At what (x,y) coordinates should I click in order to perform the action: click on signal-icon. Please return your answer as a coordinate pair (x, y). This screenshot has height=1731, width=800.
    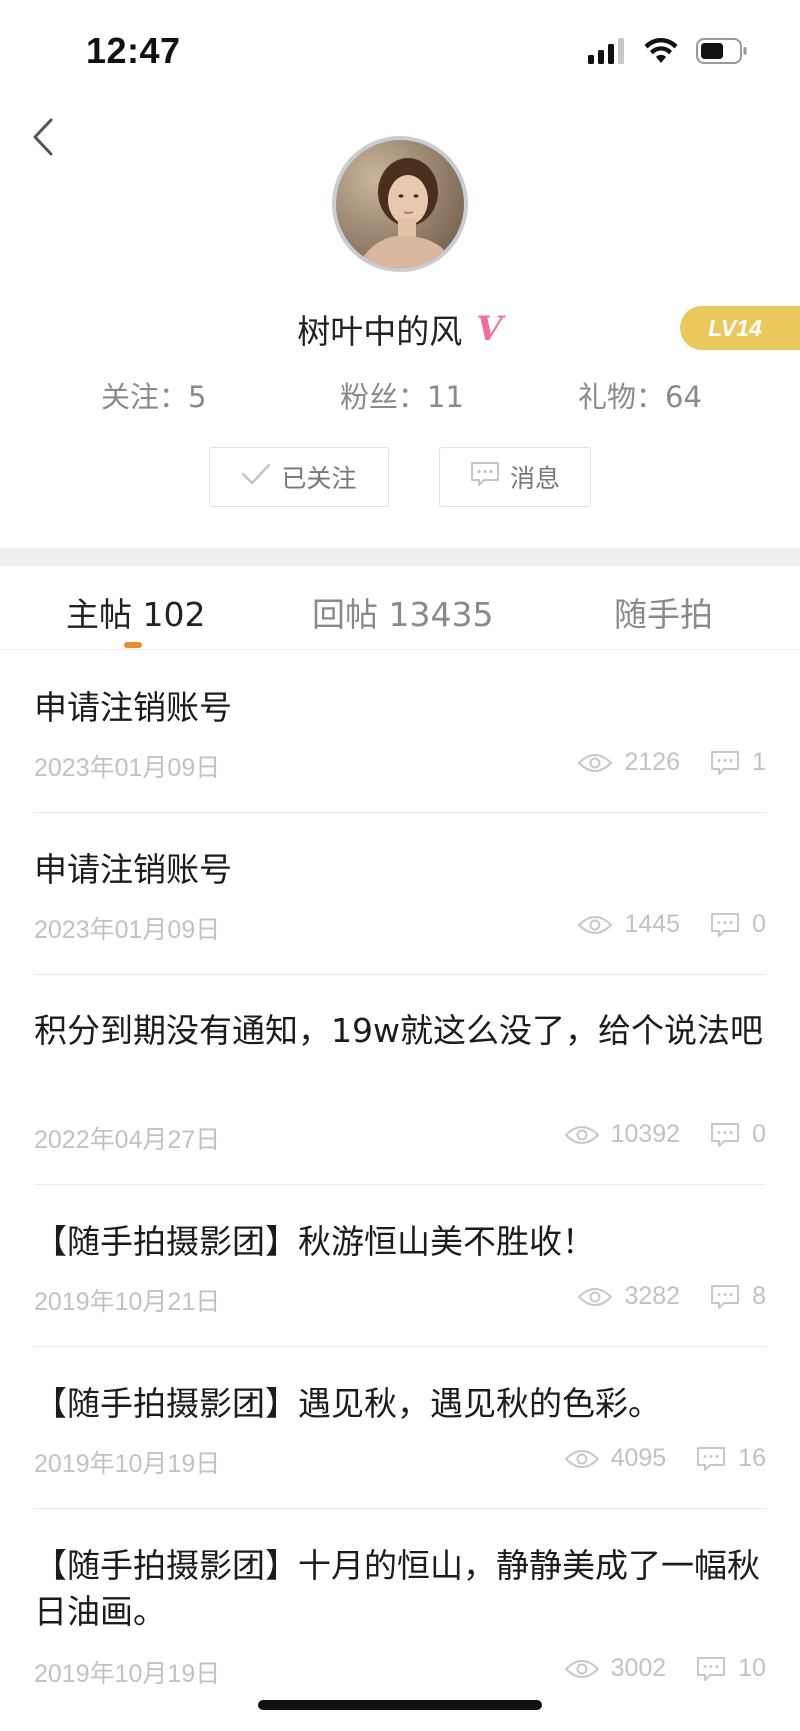
    Looking at the image, I should click on (607, 53).